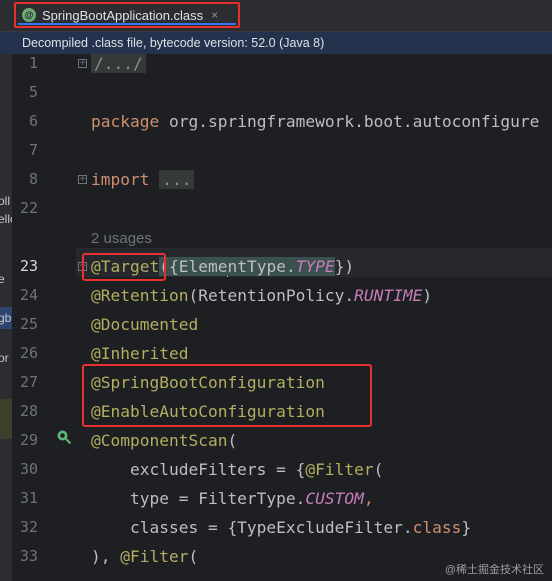 The width and height of the screenshot is (552, 581). What do you see at coordinates (262, 295) in the screenshot?
I see `code-line-retention: @Retention(RetentionPolicy.RUNTIME)` at bounding box center [262, 295].